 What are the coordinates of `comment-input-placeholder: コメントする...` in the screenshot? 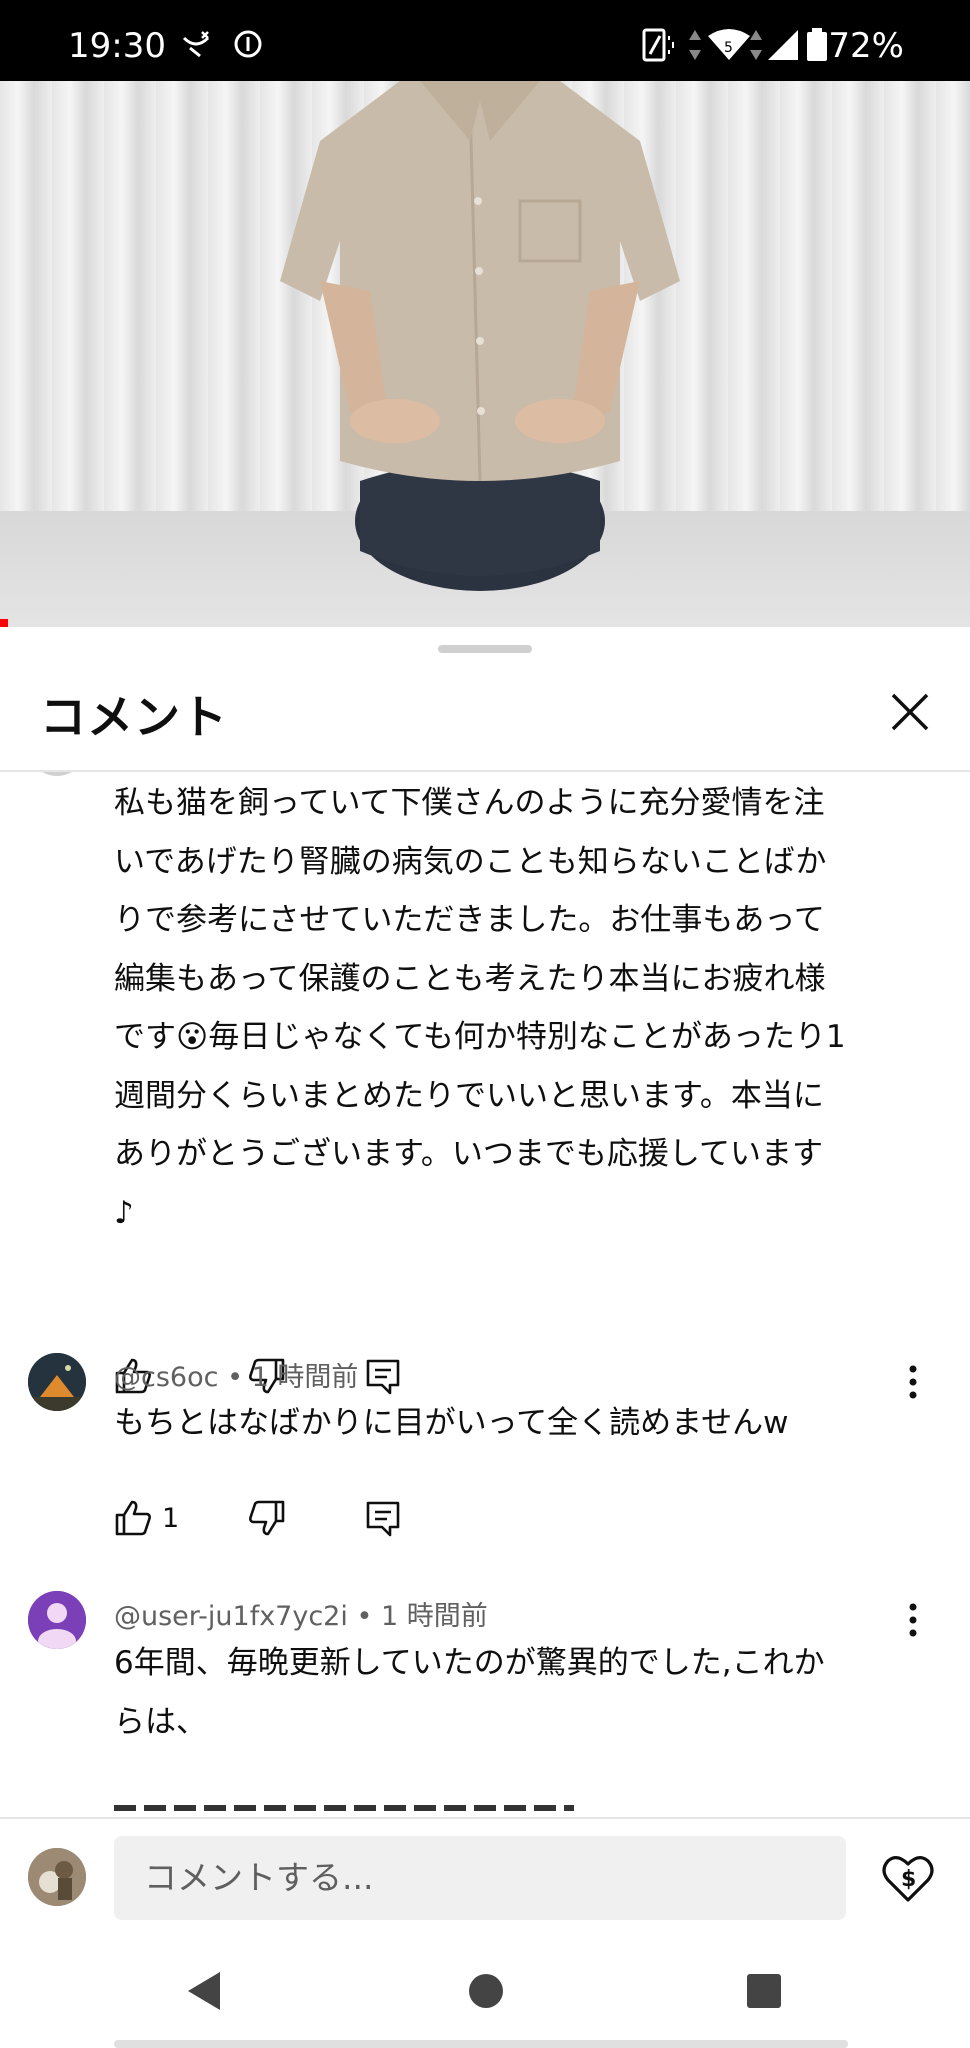 It's located at (259, 1877).